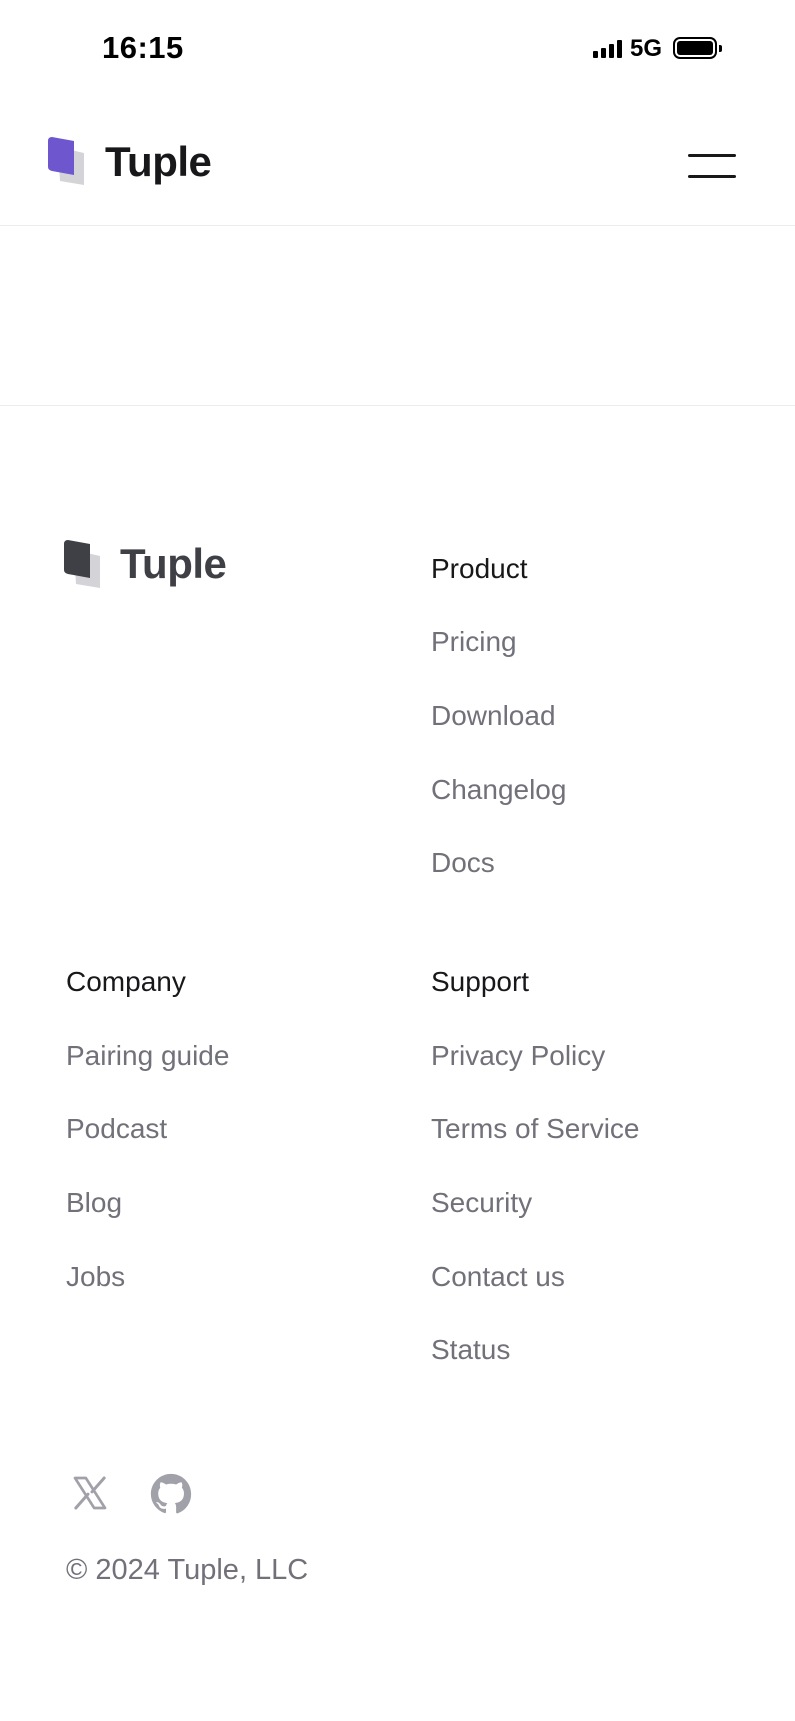 This screenshot has height=1721, width=795. What do you see at coordinates (535, 1129) in the screenshot?
I see `footer-link-terms-of-service: Terms of Service` at bounding box center [535, 1129].